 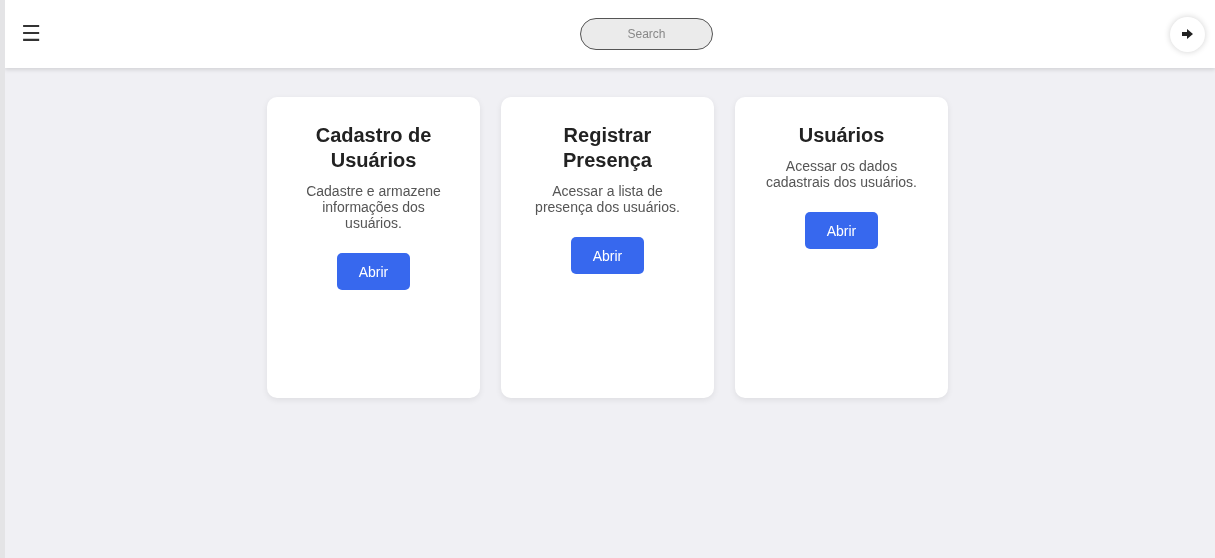 I want to click on arrow-button, so click(x=1187, y=34).